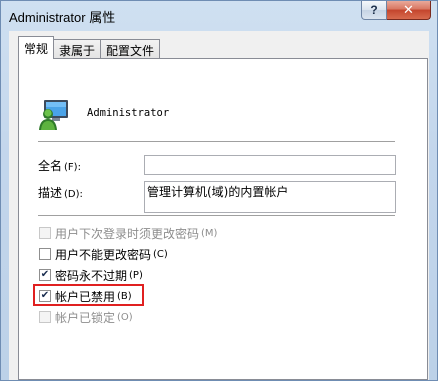 This screenshot has height=381, width=438. I want to click on window-title: Administrator 属性, so click(62, 17).